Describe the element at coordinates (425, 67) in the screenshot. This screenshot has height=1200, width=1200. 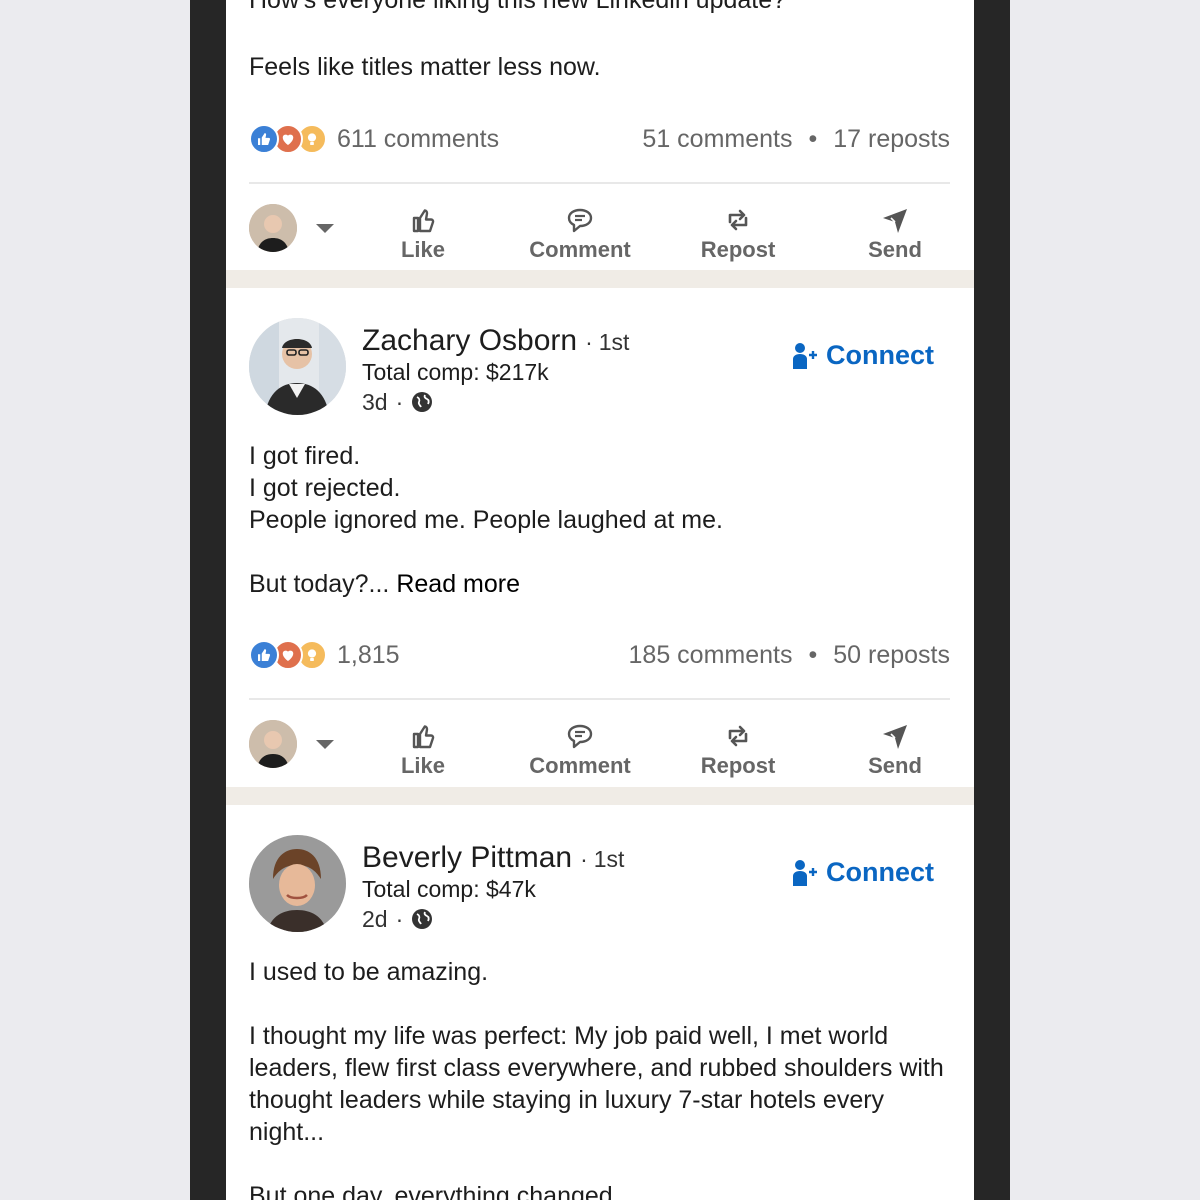
I see `post-text: Feels like titles matter less now.` at that location.